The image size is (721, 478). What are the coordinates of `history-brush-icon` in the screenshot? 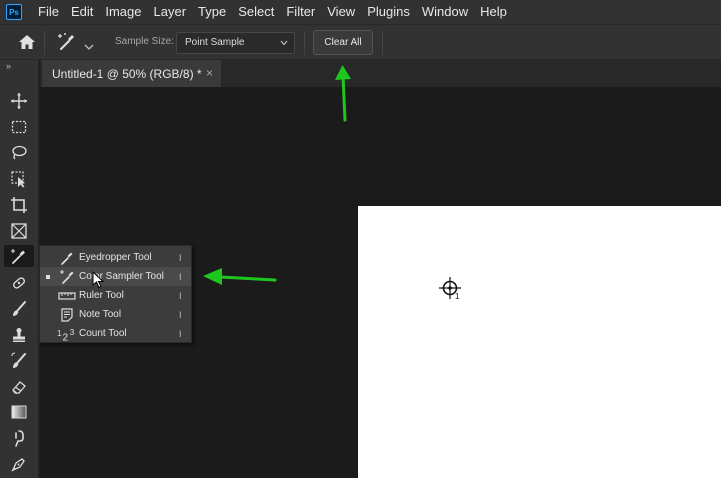 It's located at (19, 361).